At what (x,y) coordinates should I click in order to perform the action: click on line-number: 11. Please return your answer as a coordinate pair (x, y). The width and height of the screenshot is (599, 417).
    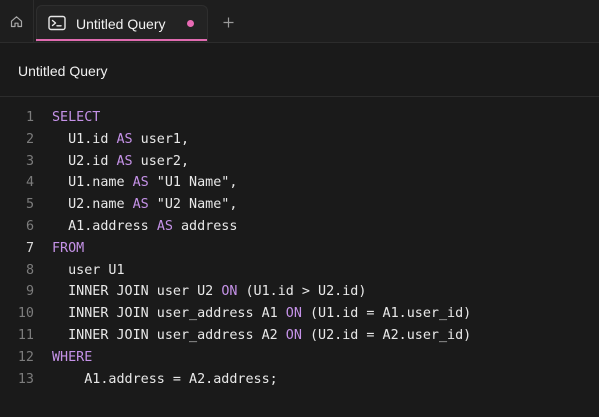
    Looking at the image, I should click on (25, 335).